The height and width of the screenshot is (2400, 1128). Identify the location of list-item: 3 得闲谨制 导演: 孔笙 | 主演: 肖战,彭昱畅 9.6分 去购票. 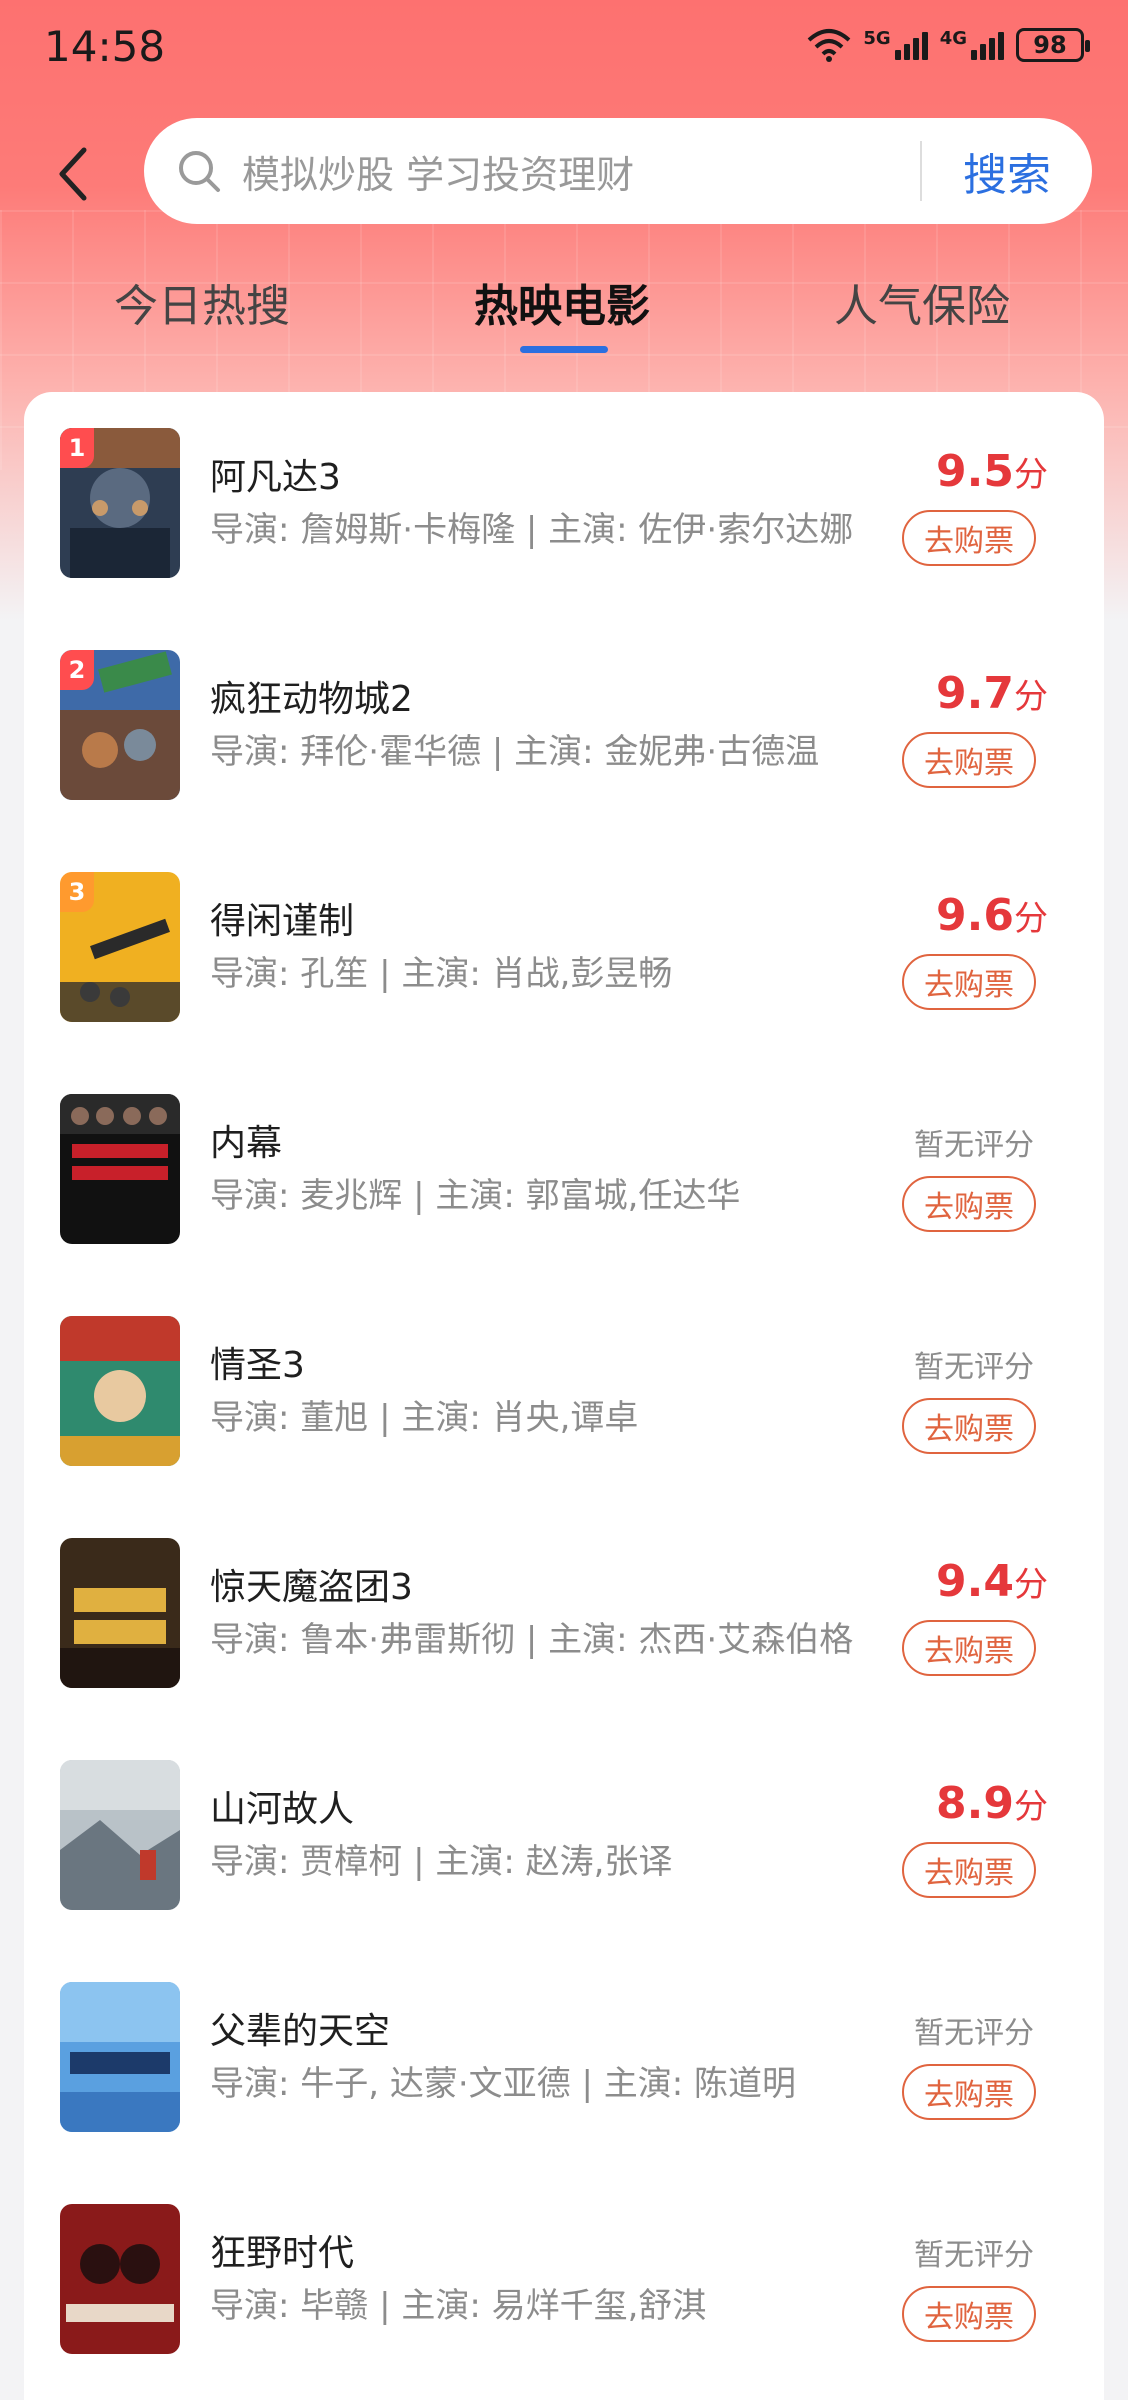
(564, 947).